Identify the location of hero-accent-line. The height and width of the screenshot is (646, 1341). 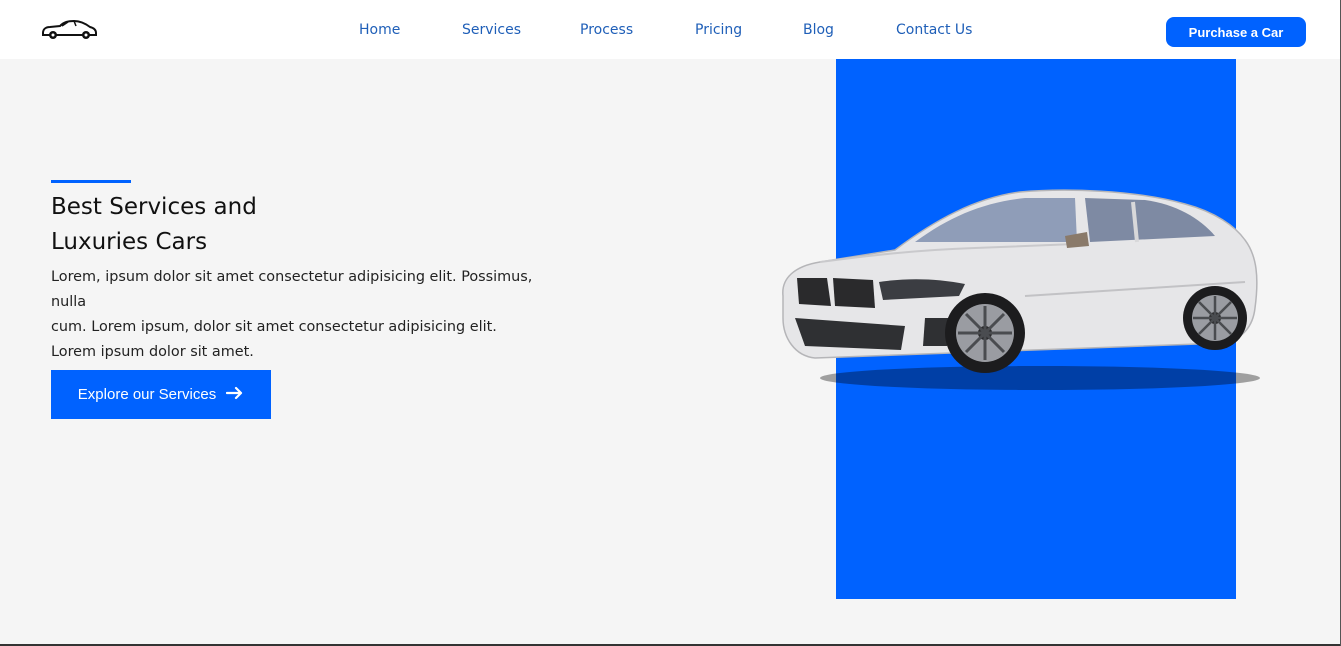
(91, 181).